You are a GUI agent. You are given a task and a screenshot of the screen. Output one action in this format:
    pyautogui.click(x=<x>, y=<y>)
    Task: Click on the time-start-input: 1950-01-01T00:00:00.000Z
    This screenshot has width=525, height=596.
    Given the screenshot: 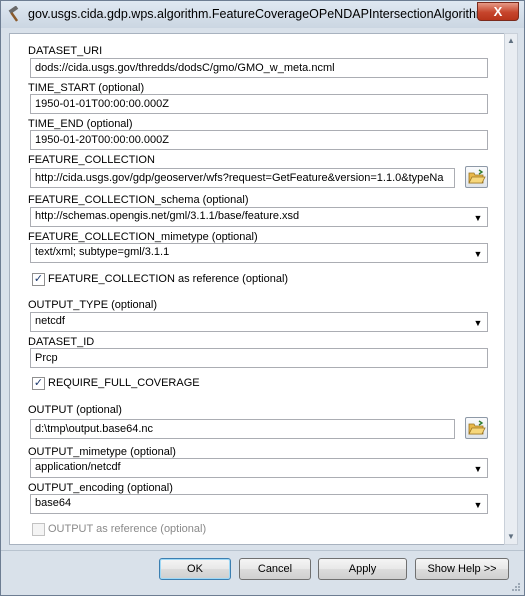 What is the action you would take?
    pyautogui.click(x=259, y=104)
    